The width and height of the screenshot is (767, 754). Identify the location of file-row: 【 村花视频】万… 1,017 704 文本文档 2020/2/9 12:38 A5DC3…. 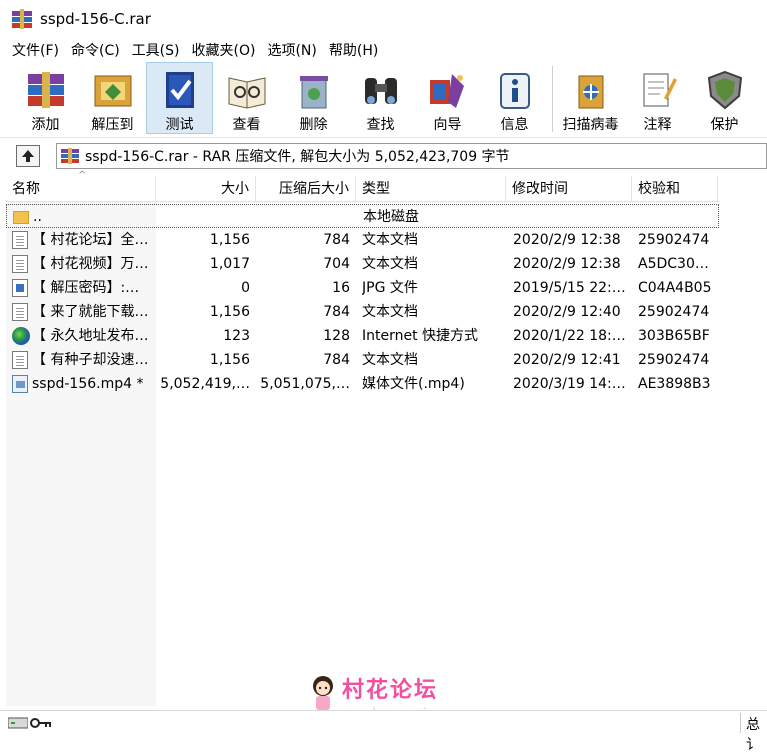
(362, 264).